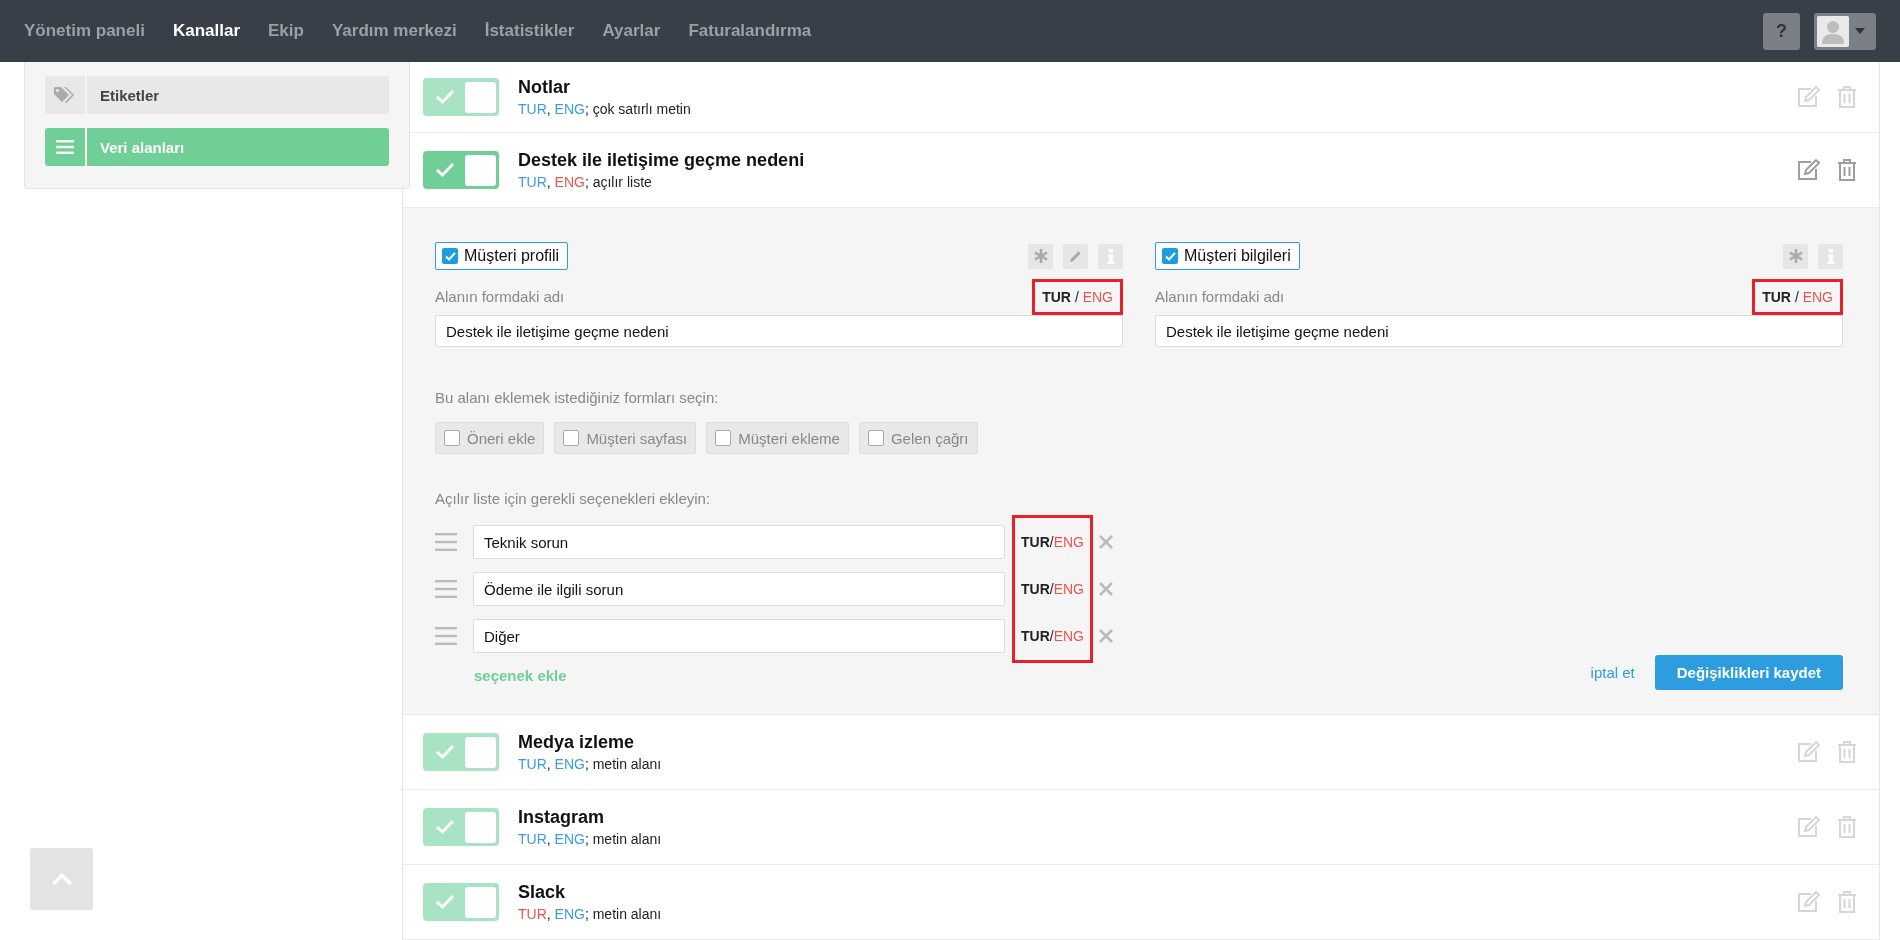  Describe the element at coordinates (286, 31) in the screenshot. I see `nav-link: Ekip` at that location.